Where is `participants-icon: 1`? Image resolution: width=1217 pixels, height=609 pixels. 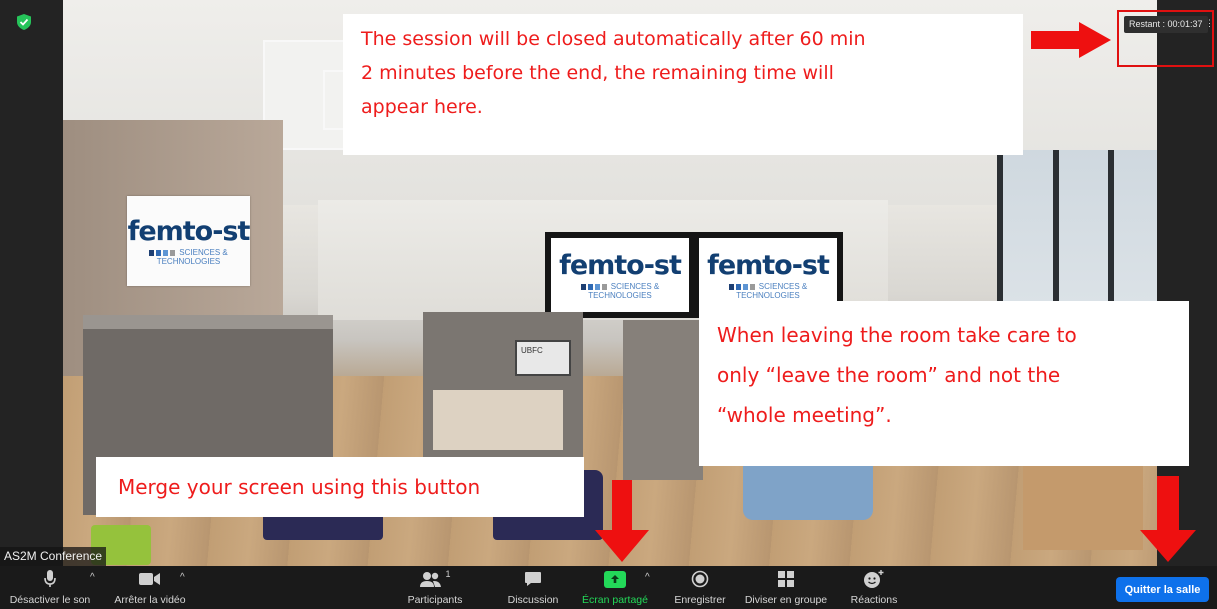 participants-icon: 1 is located at coordinates (435, 579).